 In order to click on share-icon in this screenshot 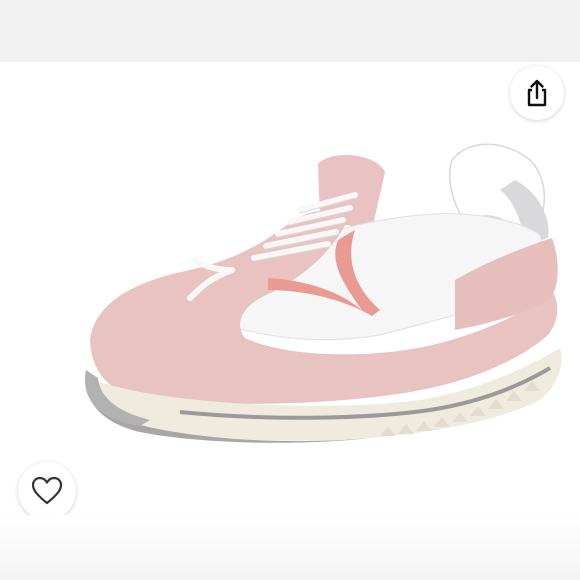, I will do `click(537, 93)`.